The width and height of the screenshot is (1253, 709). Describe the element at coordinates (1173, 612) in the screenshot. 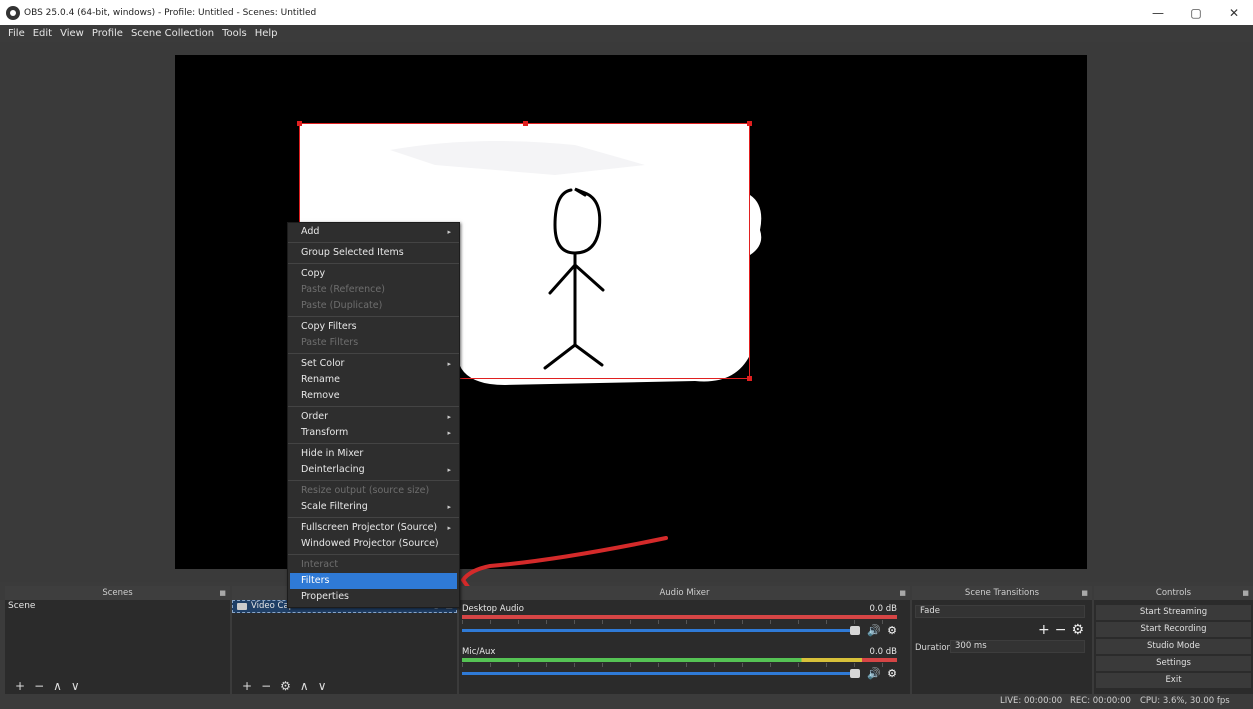

I see `start-streaming-button: Start Streaming` at that location.